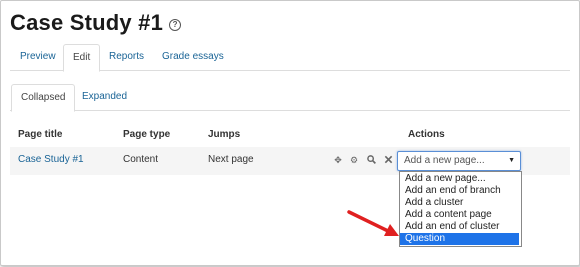 The height and width of the screenshot is (267, 580). What do you see at coordinates (290, 58) in the screenshot?
I see `main-tabs: Preview Edit Reports Grade essays` at bounding box center [290, 58].